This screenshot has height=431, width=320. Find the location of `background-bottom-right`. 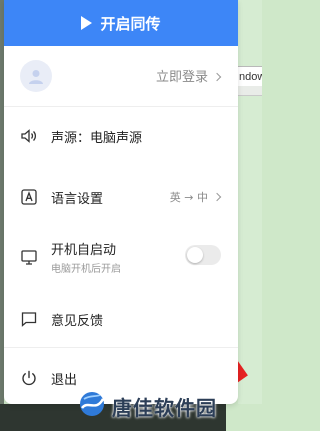

background-bottom-right is located at coordinates (244, 417).